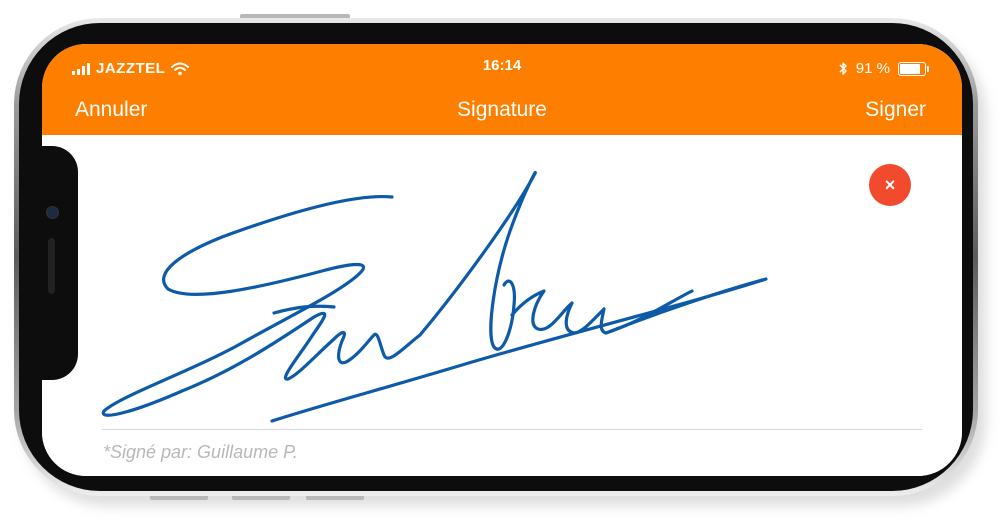 This screenshot has height=520, width=1000. I want to click on signature-baseline, so click(512, 429).